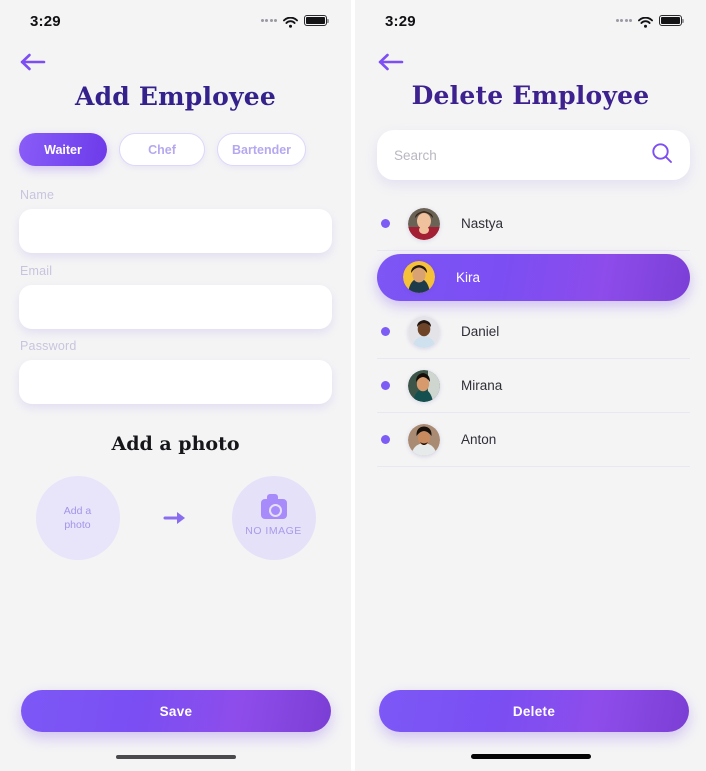 The image size is (706, 771). I want to click on role-selector: Waiter Chef Bartender, so click(163, 149).